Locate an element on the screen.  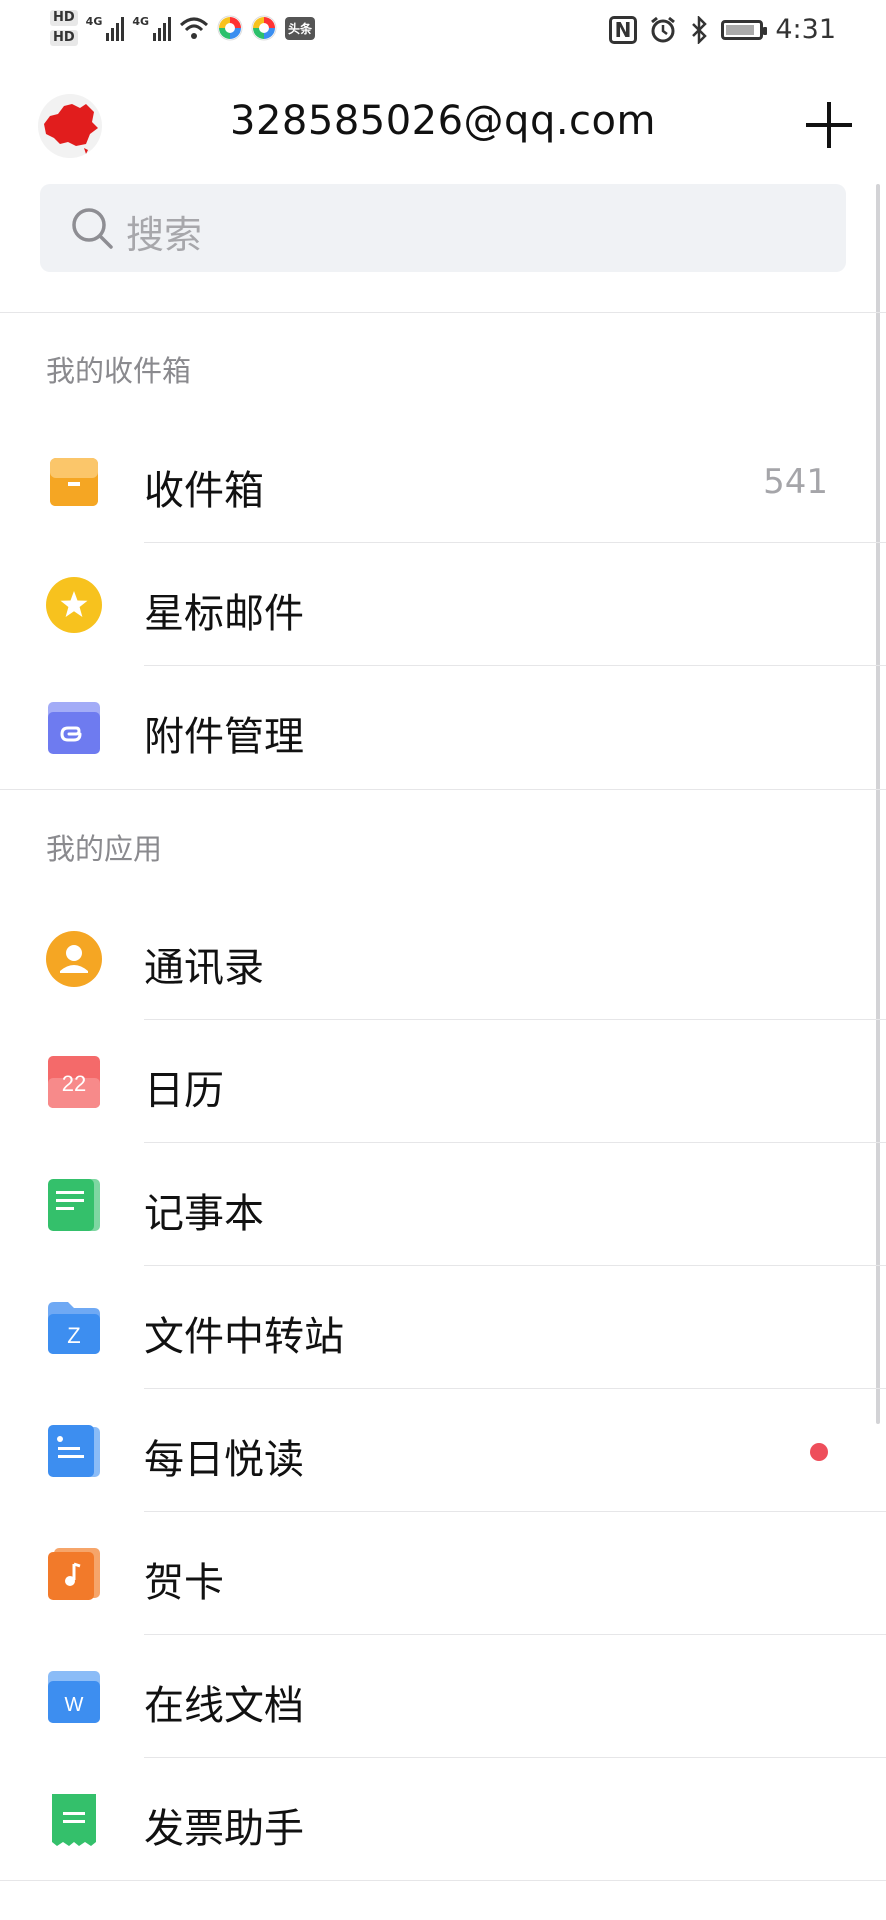
menu-item-attachments: 附件管理 is located at coordinates (443, 727).